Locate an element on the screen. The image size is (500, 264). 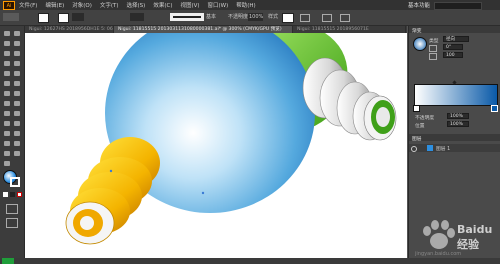
none-mode-icon is located at coordinates (19, 194).